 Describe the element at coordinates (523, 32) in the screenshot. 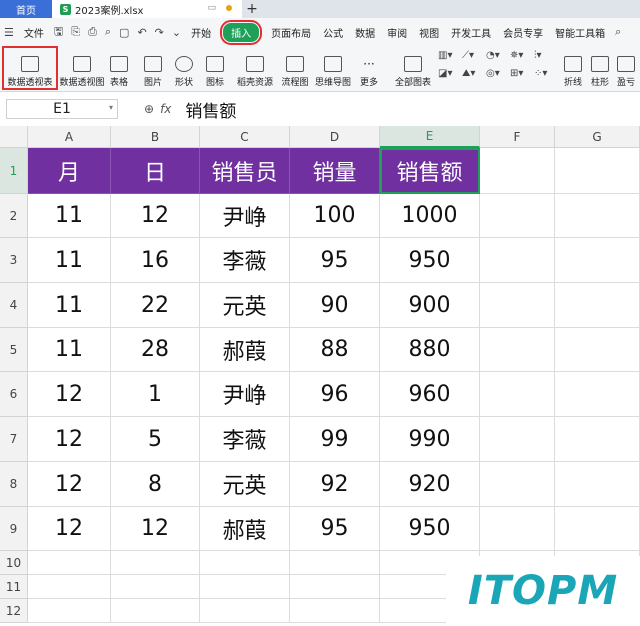

I see `menu-member: 会员专享` at that location.